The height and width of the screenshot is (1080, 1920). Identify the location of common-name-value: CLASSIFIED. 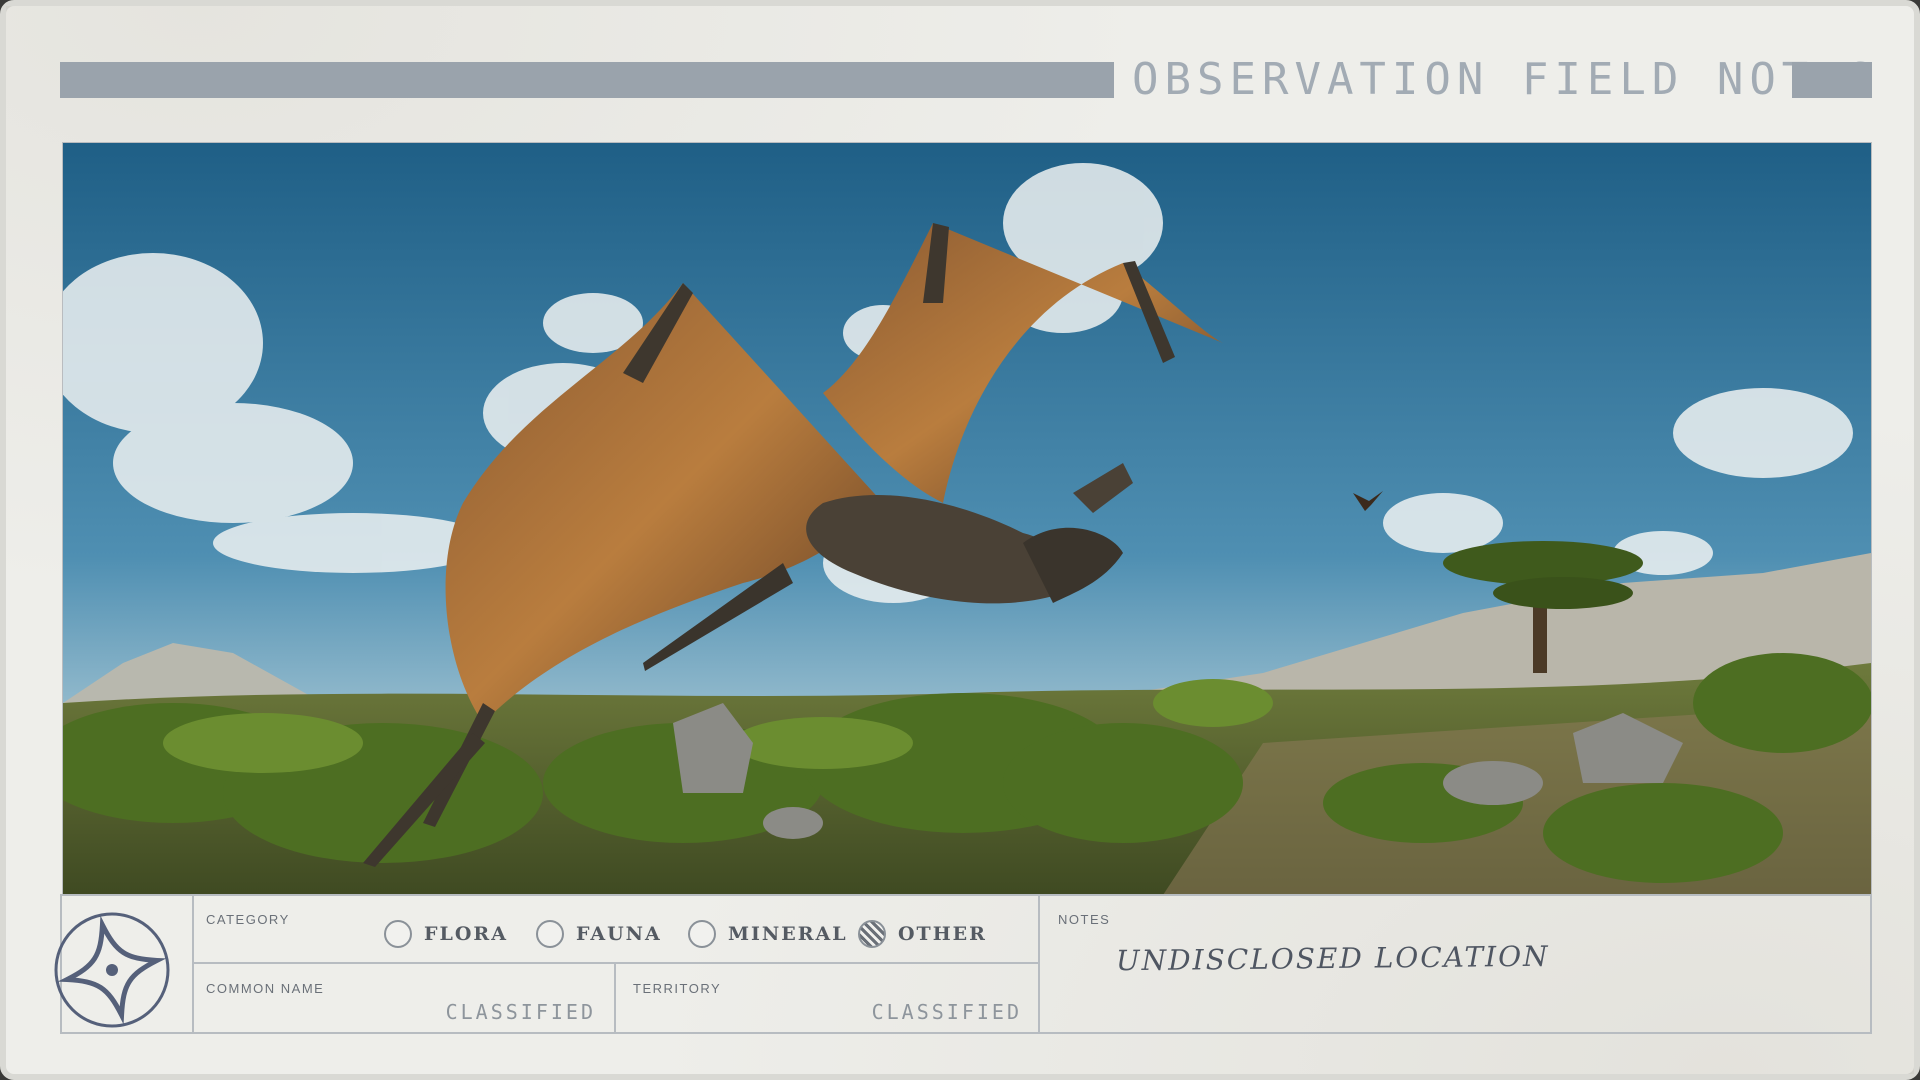
(520, 1012).